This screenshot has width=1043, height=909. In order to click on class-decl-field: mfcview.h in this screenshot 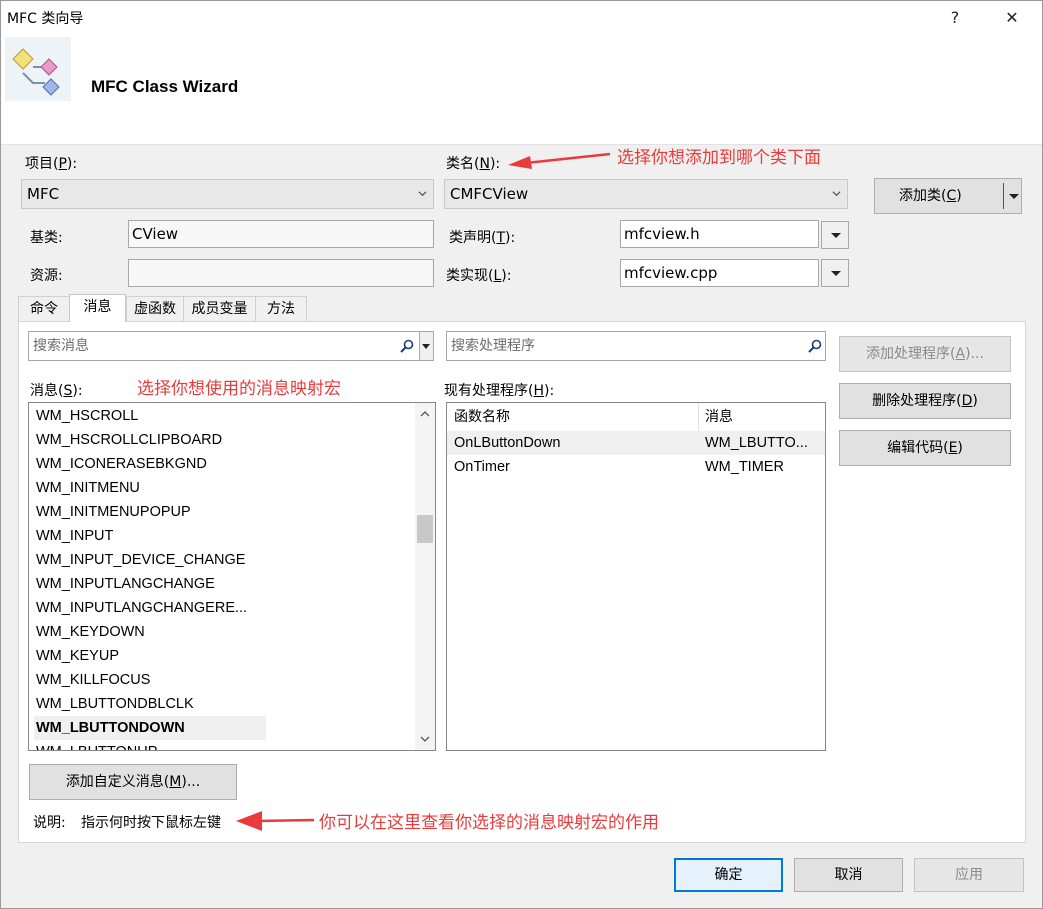, I will do `click(719, 234)`.